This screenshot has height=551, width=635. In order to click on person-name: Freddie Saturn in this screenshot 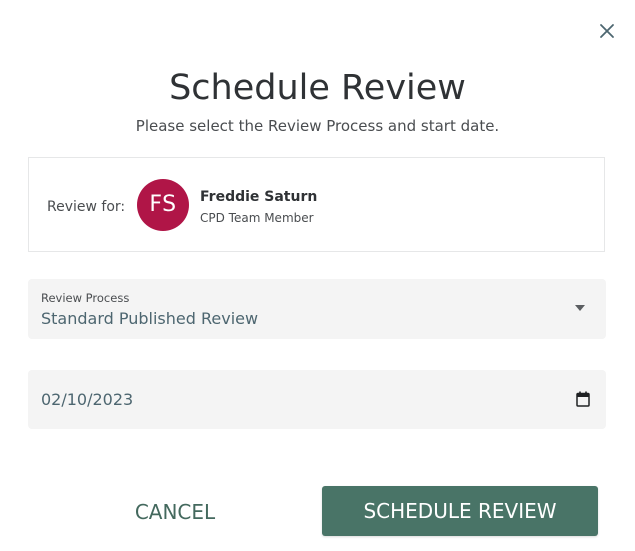, I will do `click(259, 197)`.